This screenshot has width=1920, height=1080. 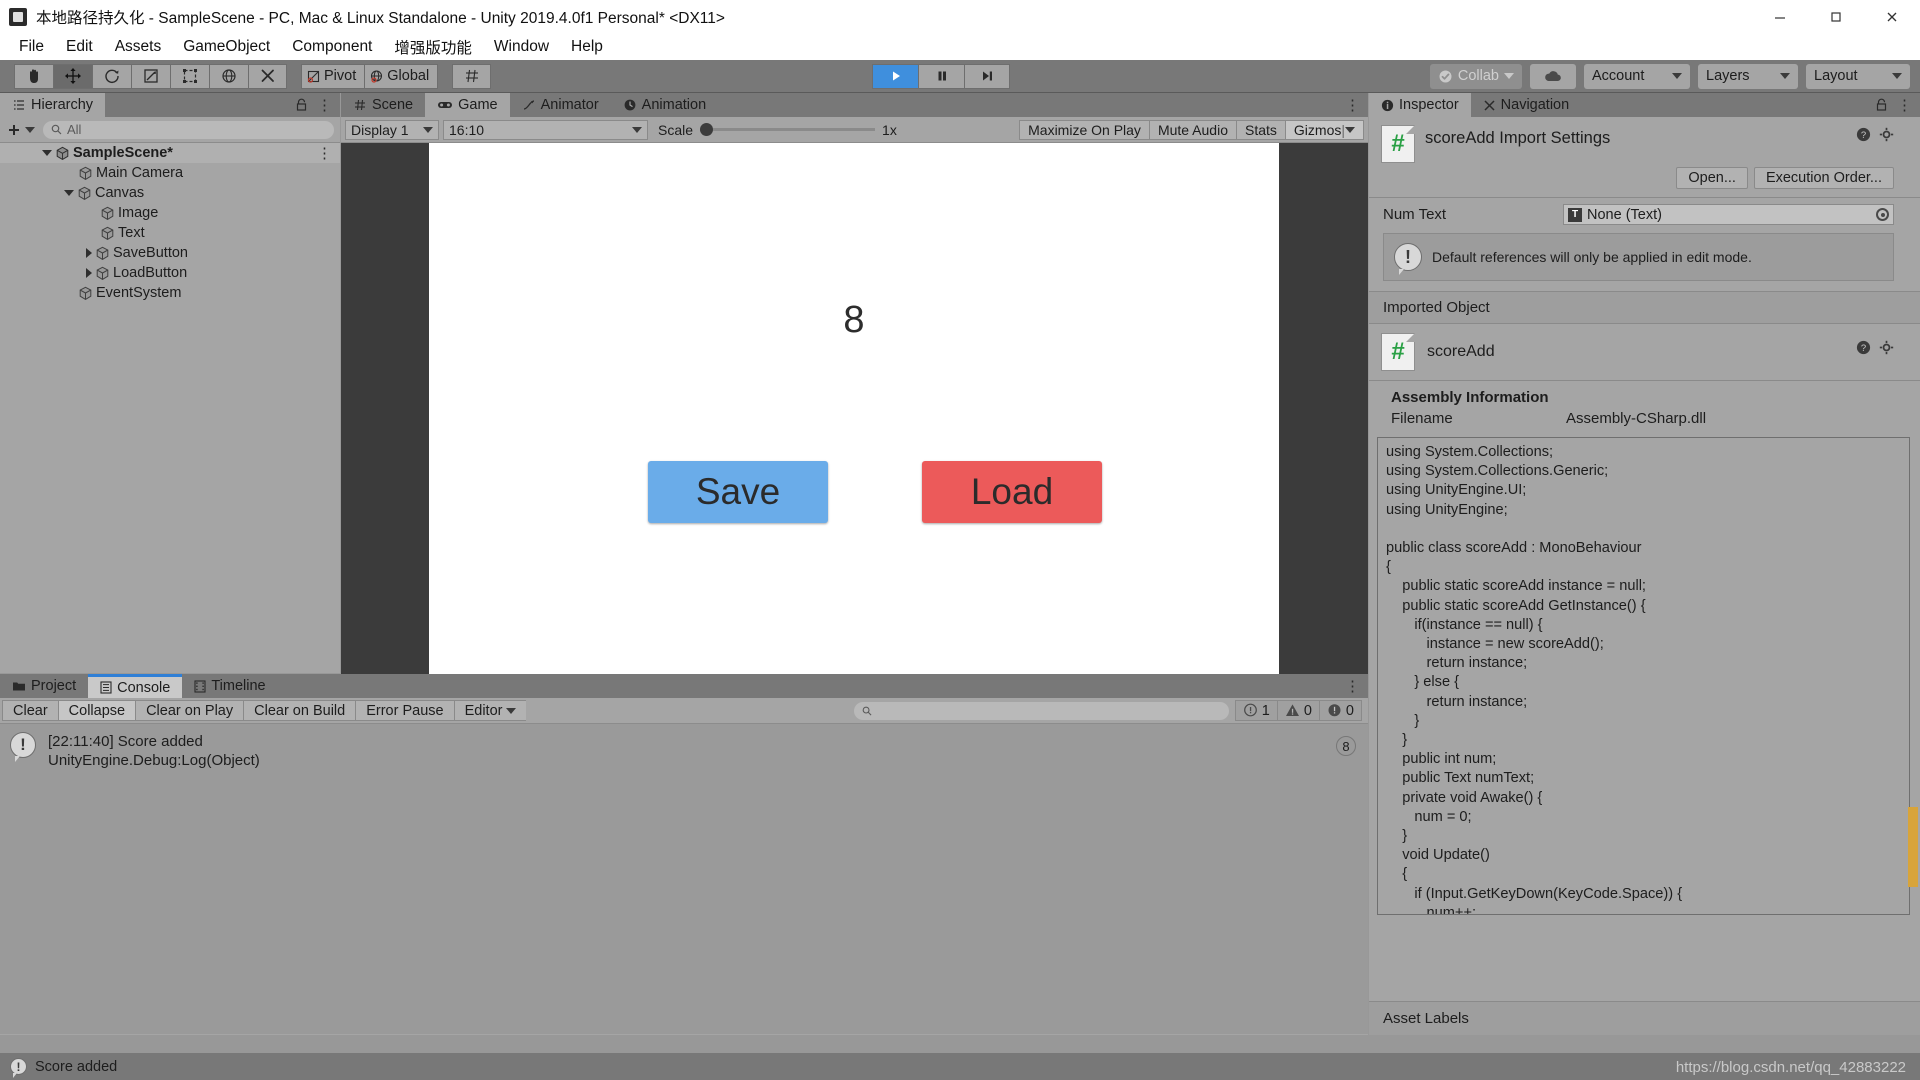 What do you see at coordinates (664, 105) in the screenshot?
I see `tab-animation: Animation` at bounding box center [664, 105].